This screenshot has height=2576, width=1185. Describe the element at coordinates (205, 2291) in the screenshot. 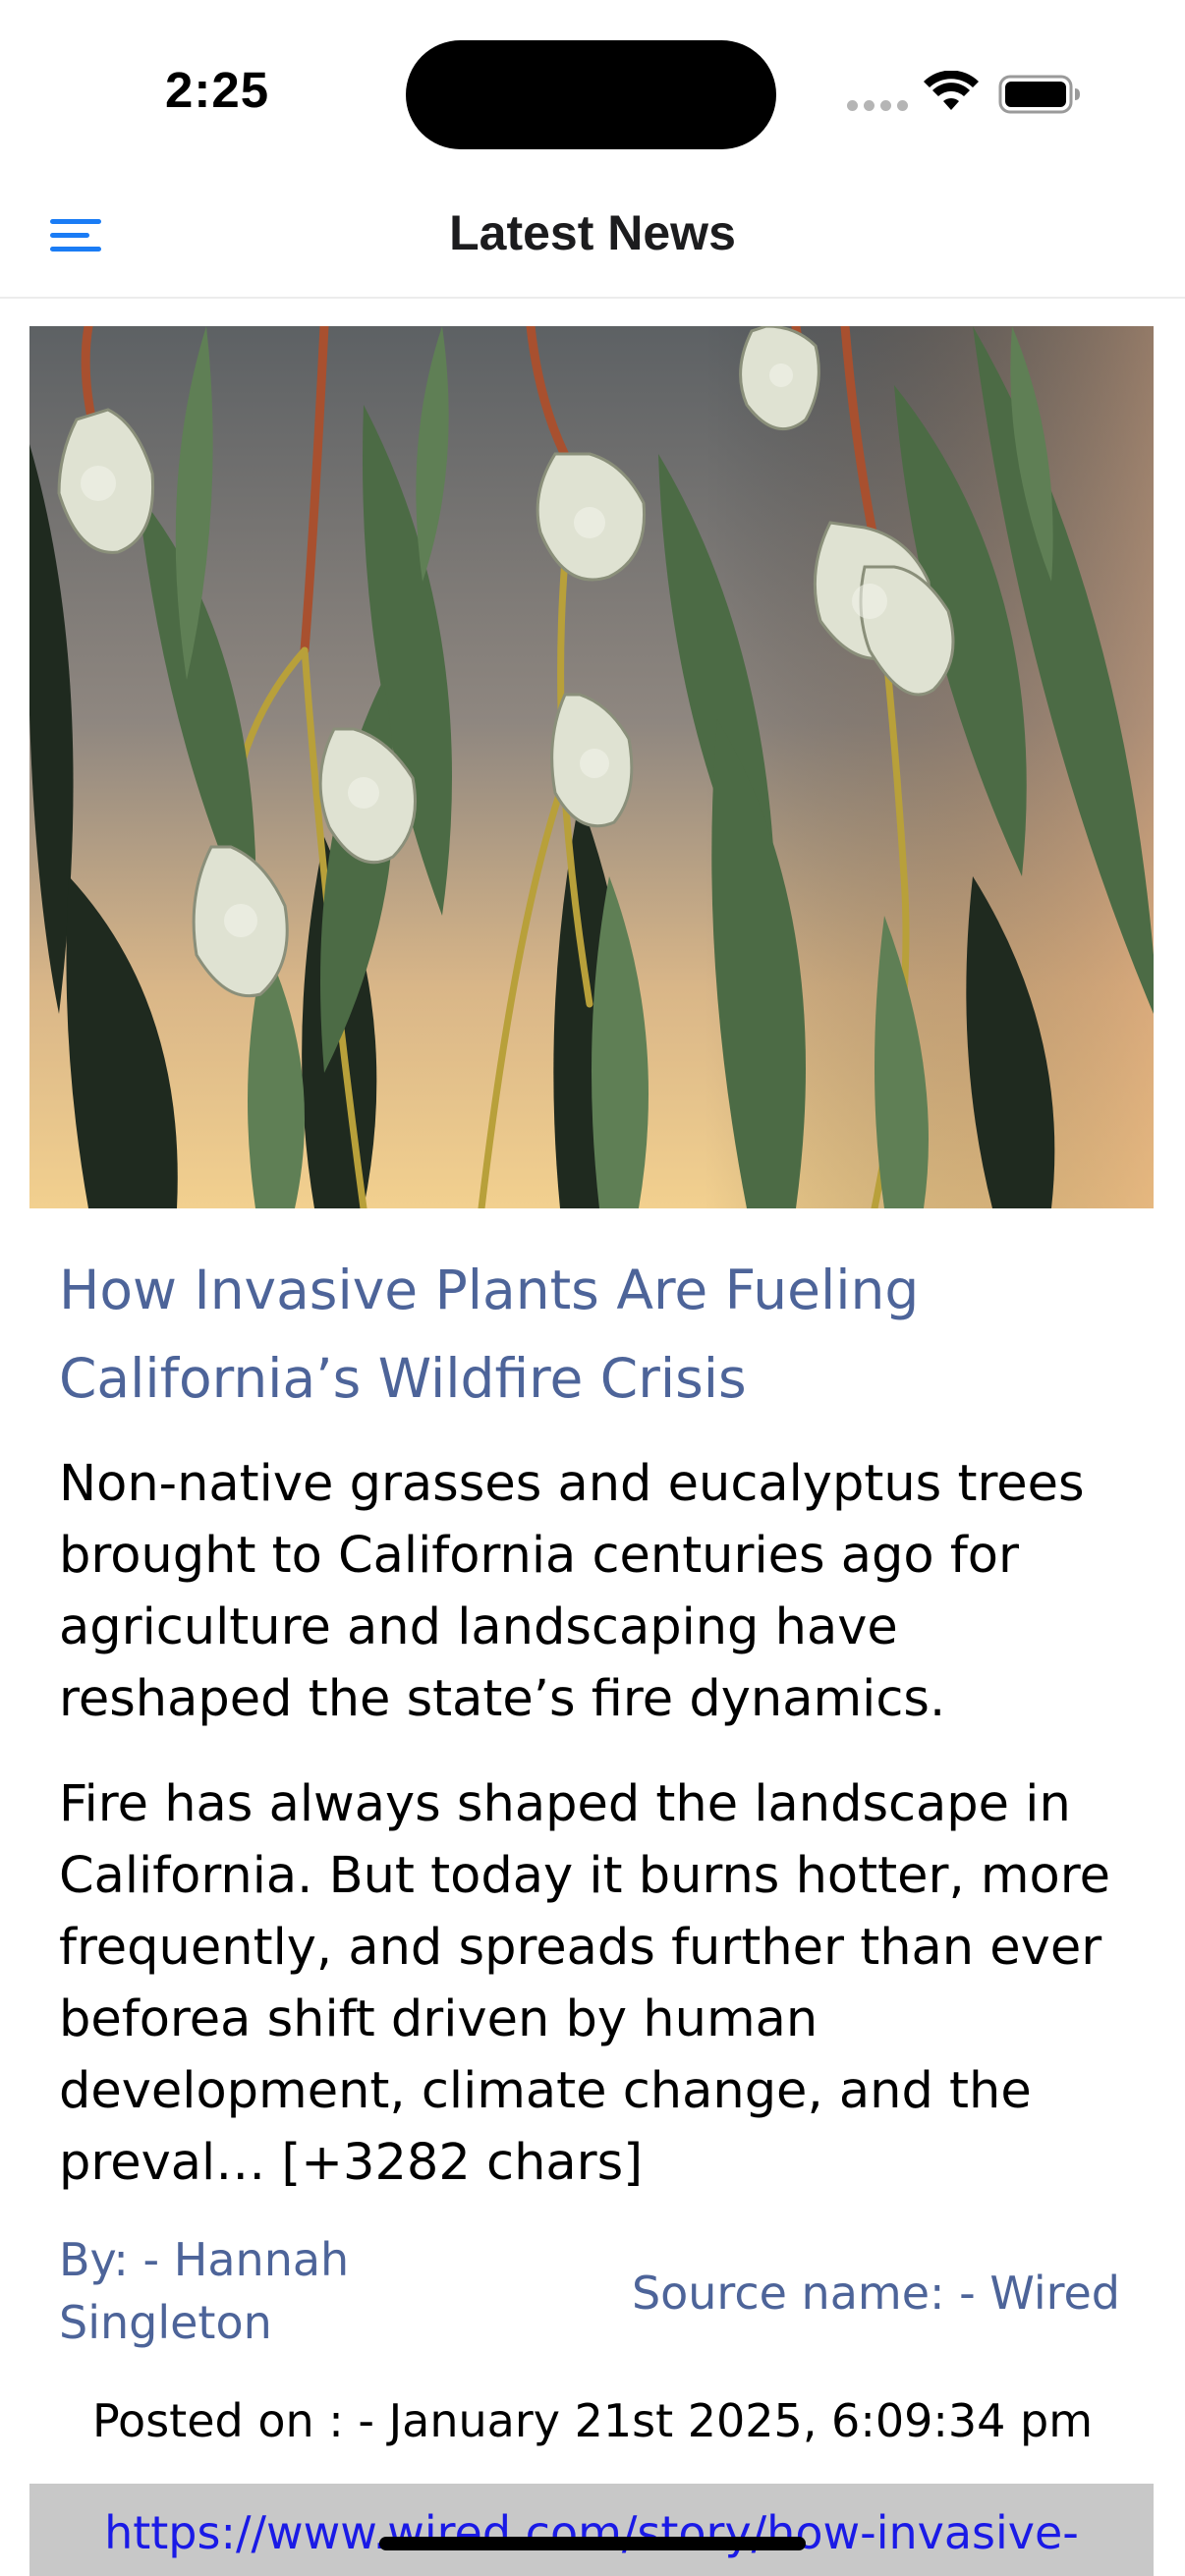

I see `article-author: By: - Hannah Singleton` at that location.